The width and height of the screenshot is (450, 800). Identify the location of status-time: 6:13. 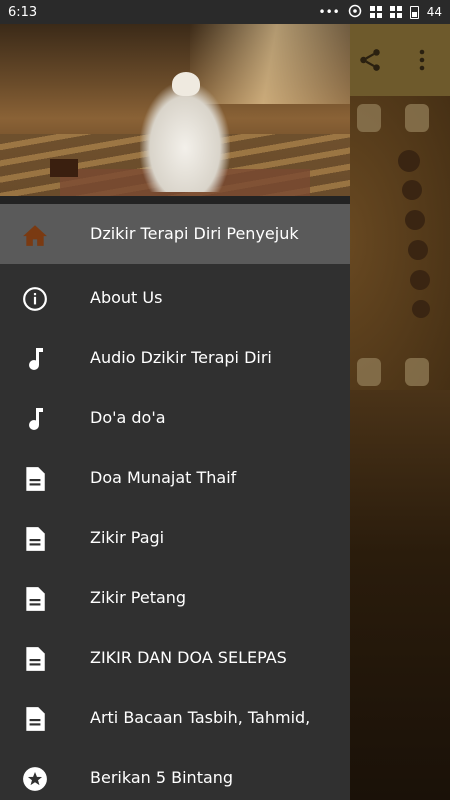
(23, 12).